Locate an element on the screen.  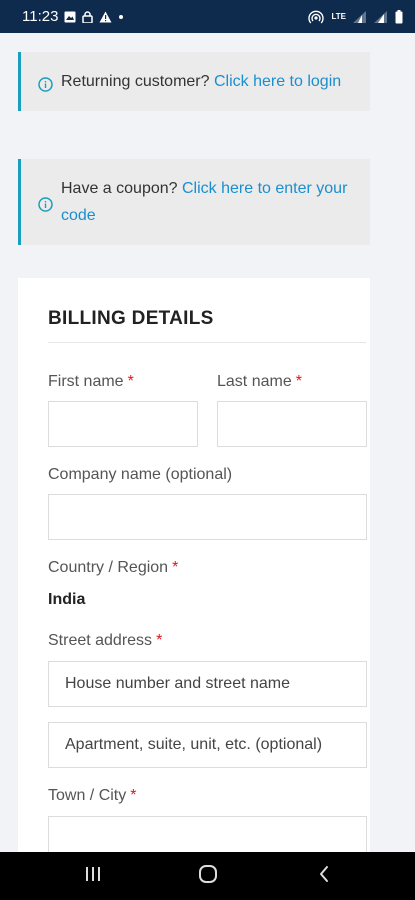
last-name-label-text: Last name is located at coordinates (254, 381).